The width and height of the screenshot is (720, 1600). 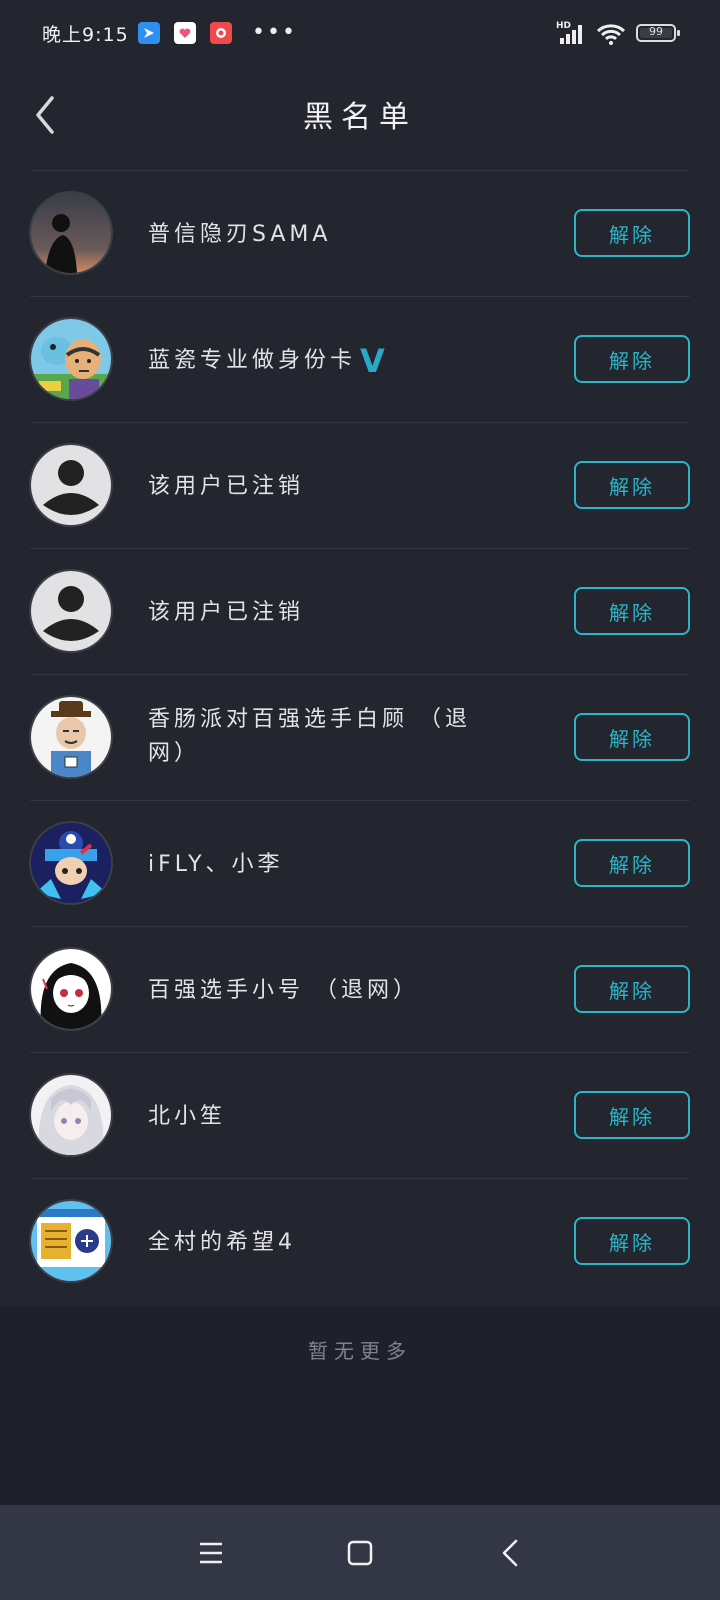 I want to click on username: 北小笙, so click(x=187, y=1117).